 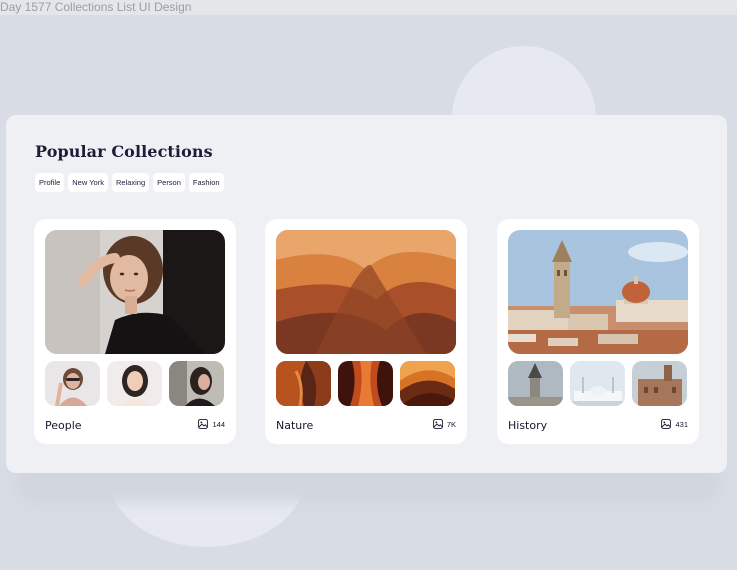 I want to click on section-title: Popular Collections, so click(x=124, y=151).